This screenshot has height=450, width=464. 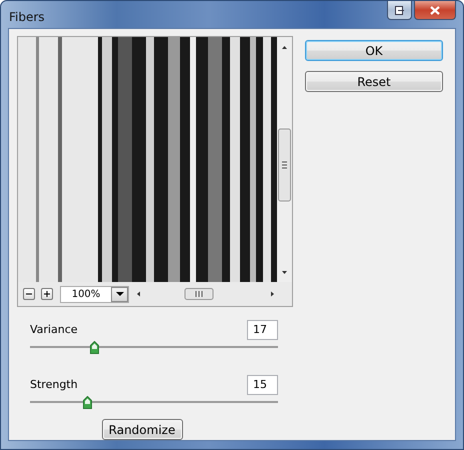 I want to click on randomize-button: Randomize, so click(x=142, y=429).